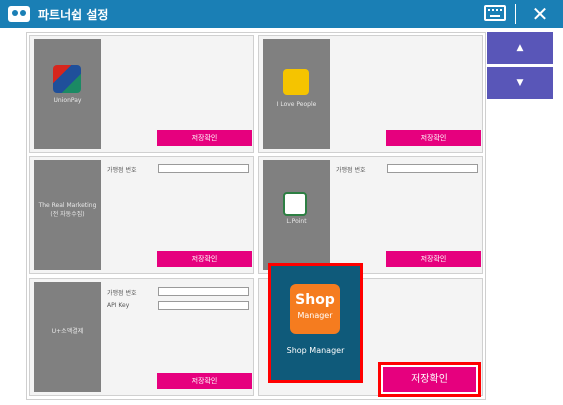 This screenshot has width=563, height=405. What do you see at coordinates (295, 204) in the screenshot?
I see `lpoint-logo` at bounding box center [295, 204].